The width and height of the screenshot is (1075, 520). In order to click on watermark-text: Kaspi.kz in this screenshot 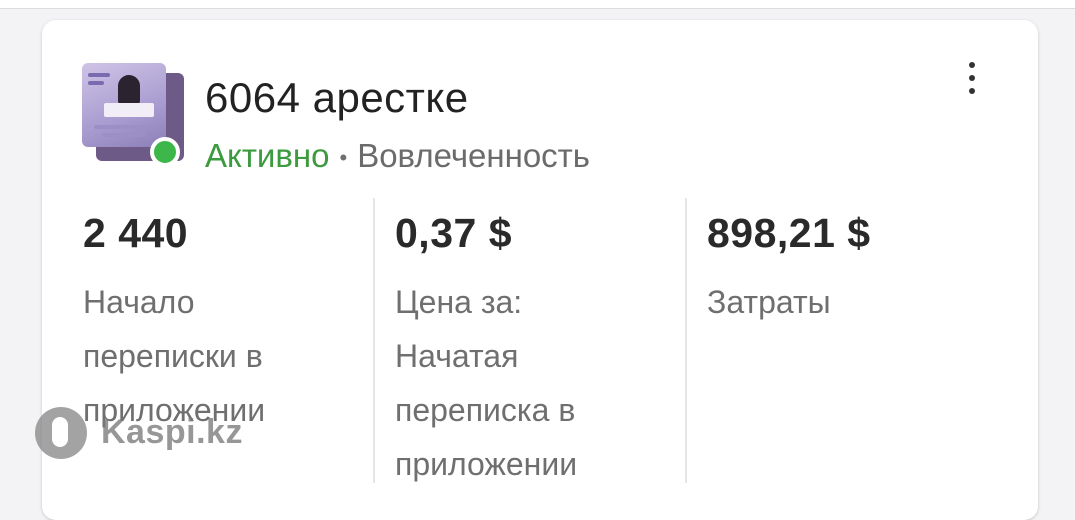, I will do `click(172, 432)`.